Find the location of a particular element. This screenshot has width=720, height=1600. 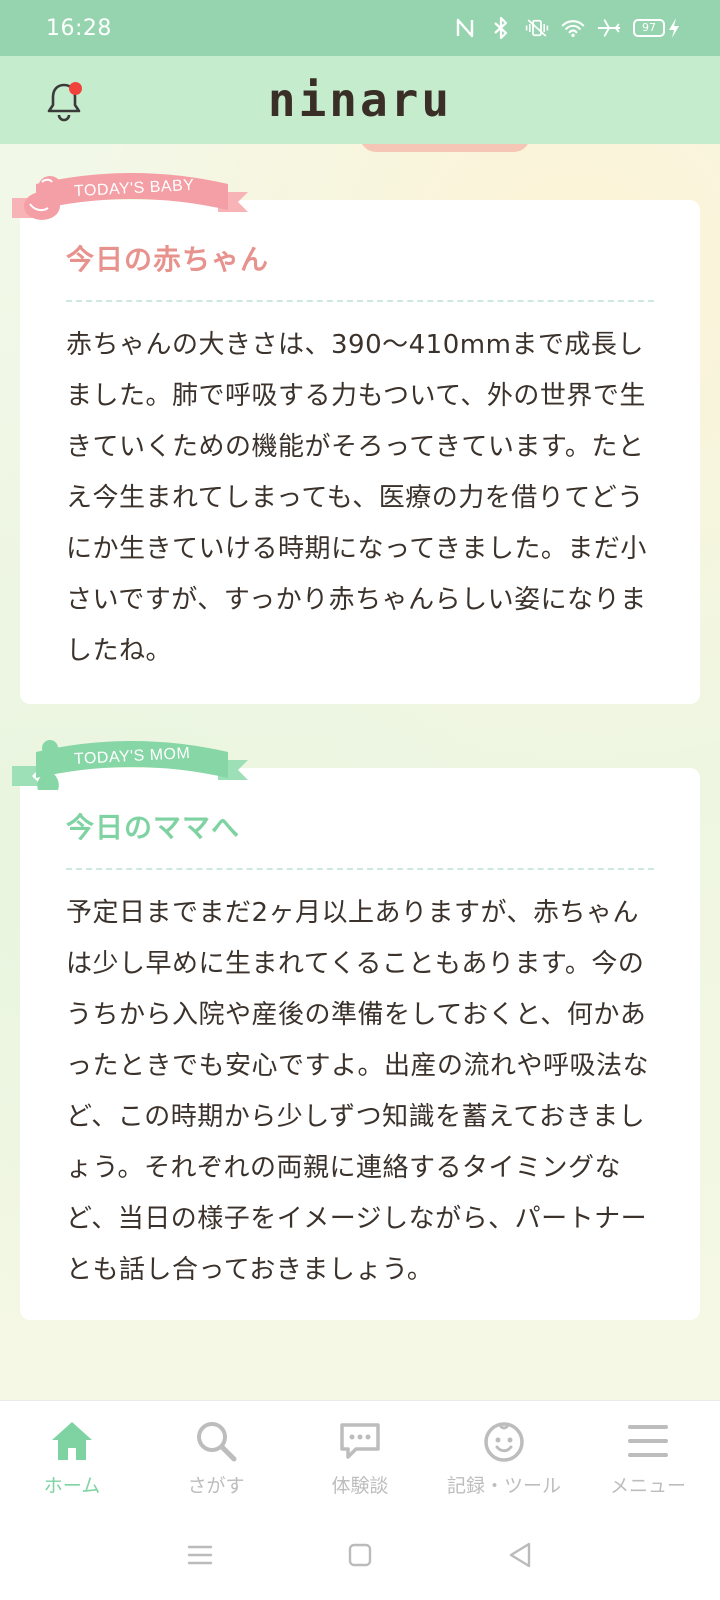

decoration is located at coordinates (445, 148).